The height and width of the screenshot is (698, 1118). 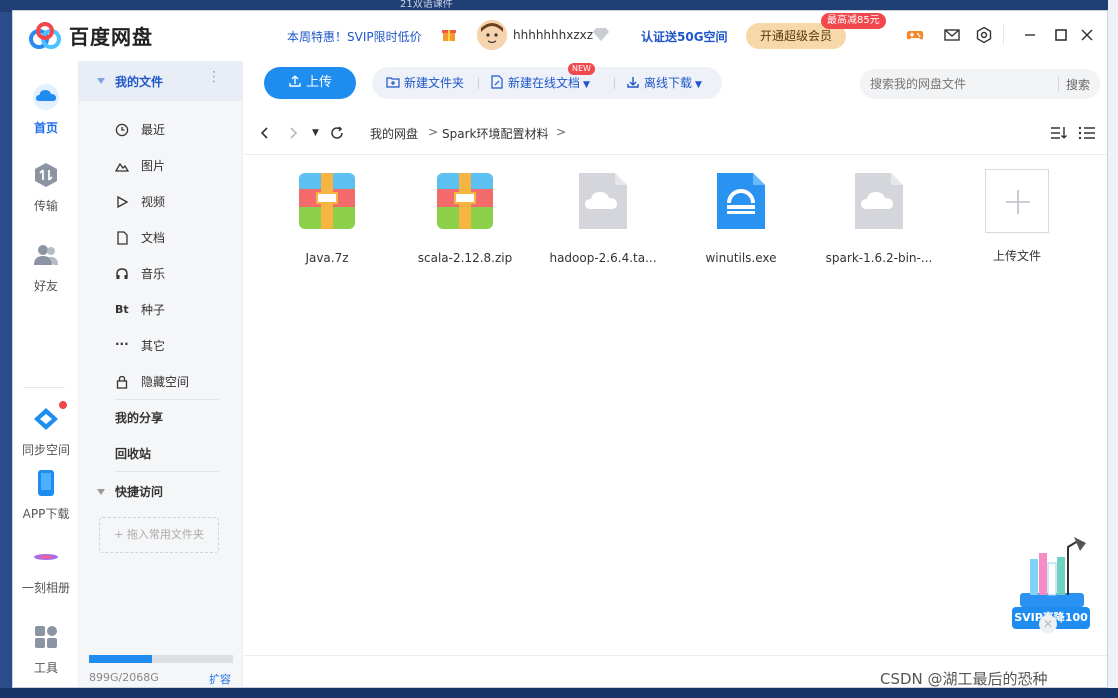 What do you see at coordinates (220, 679) in the screenshot?
I see `expand-storage-link: 扩容` at bounding box center [220, 679].